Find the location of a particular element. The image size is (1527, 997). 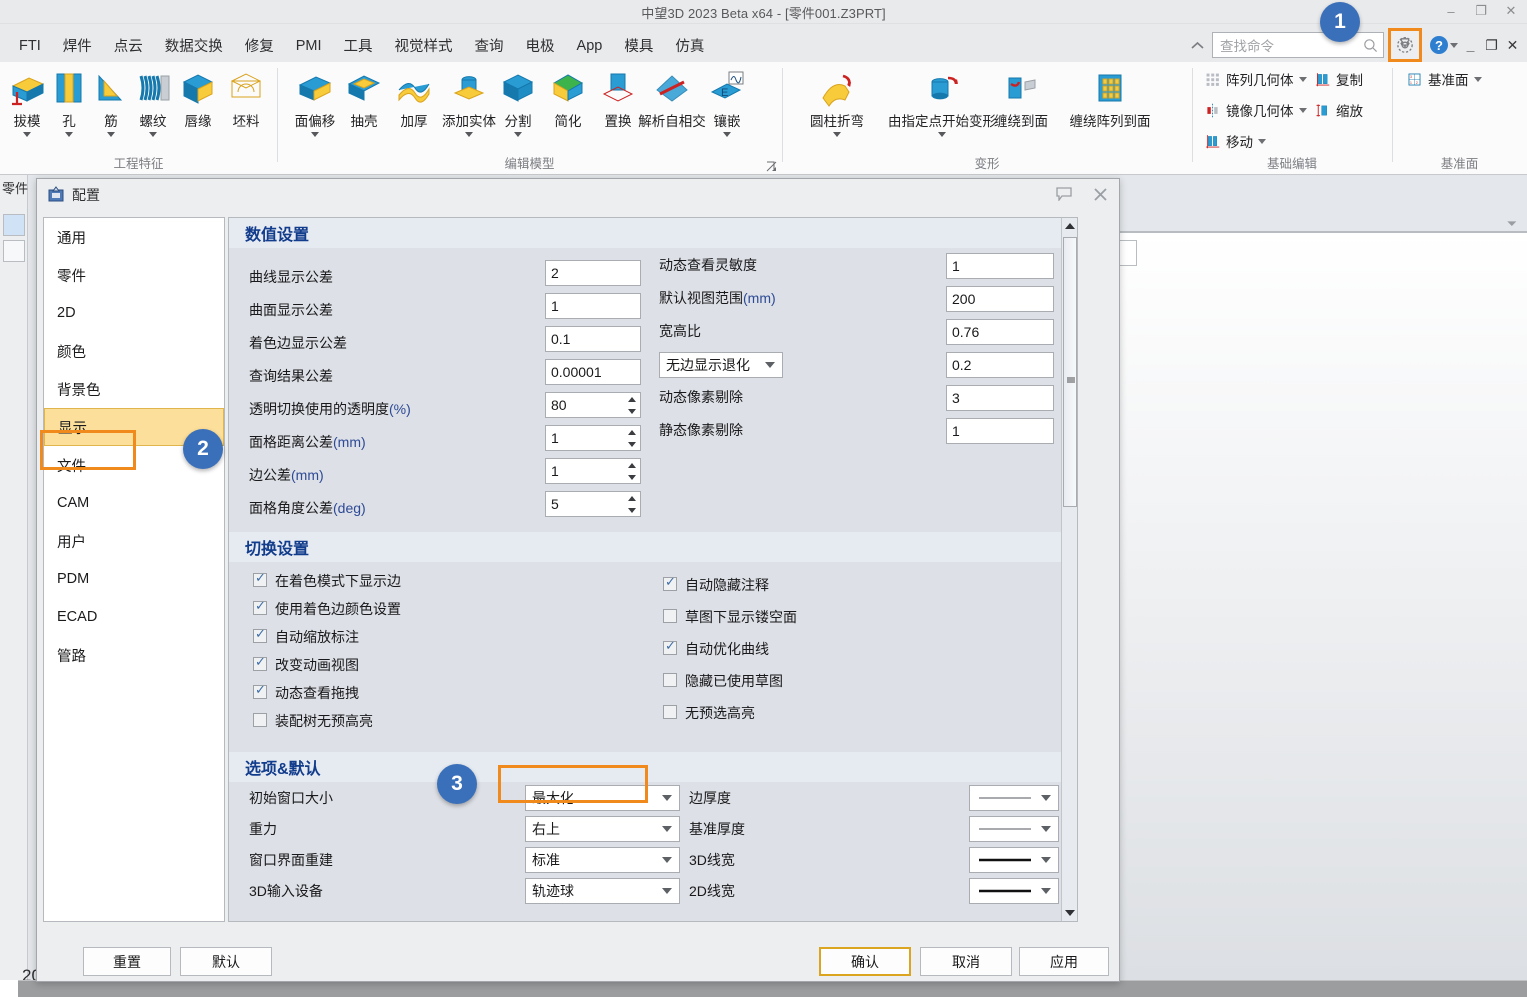

ribbon-small-button-move: 移动 is located at coordinates (1235, 141).